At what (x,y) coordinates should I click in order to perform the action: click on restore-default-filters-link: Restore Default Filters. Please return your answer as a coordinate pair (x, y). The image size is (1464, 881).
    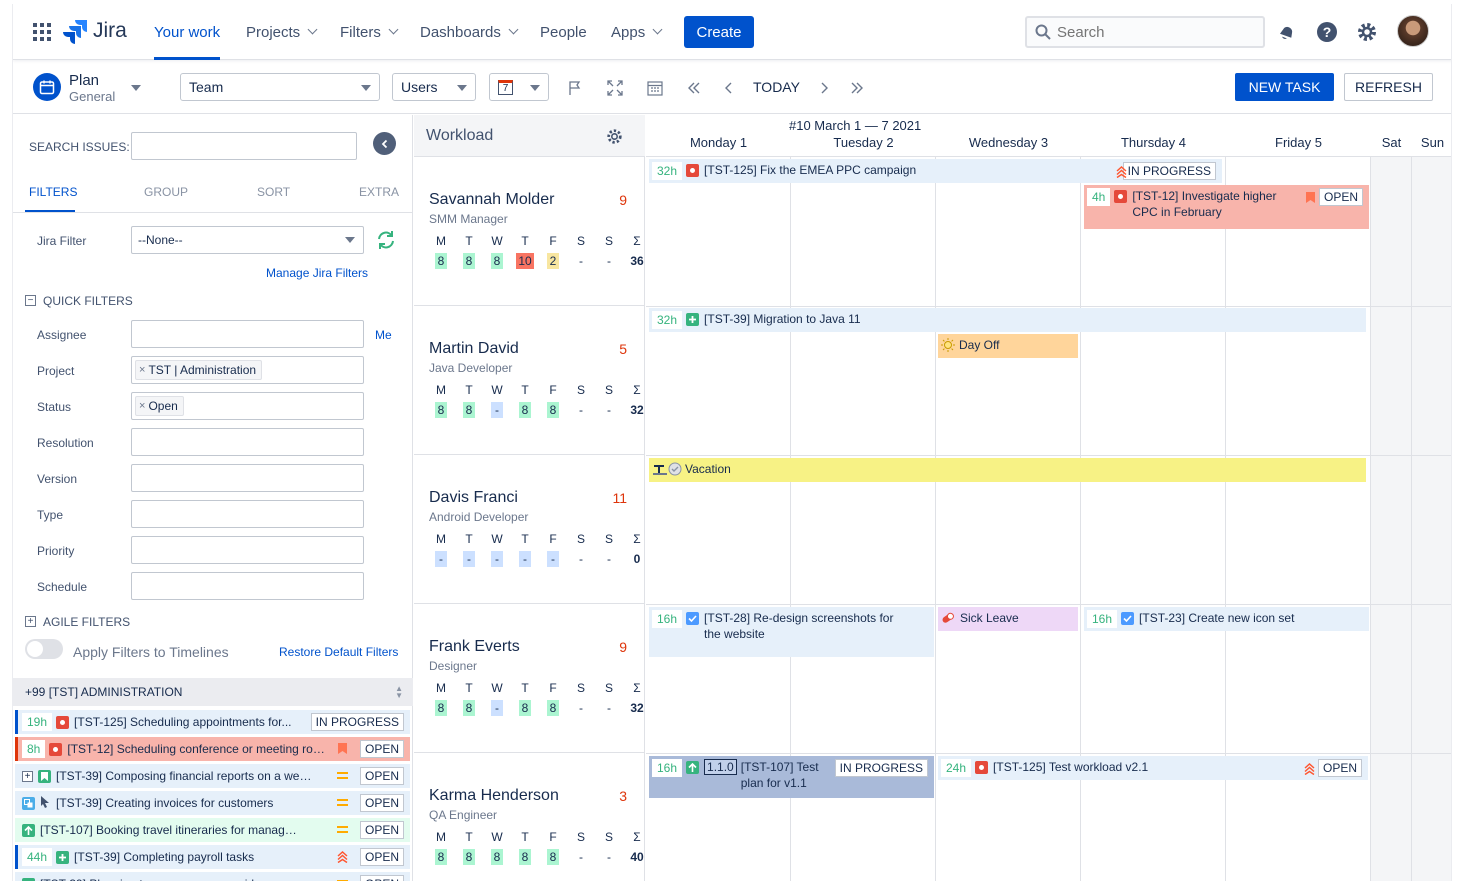
    Looking at the image, I should click on (338, 652).